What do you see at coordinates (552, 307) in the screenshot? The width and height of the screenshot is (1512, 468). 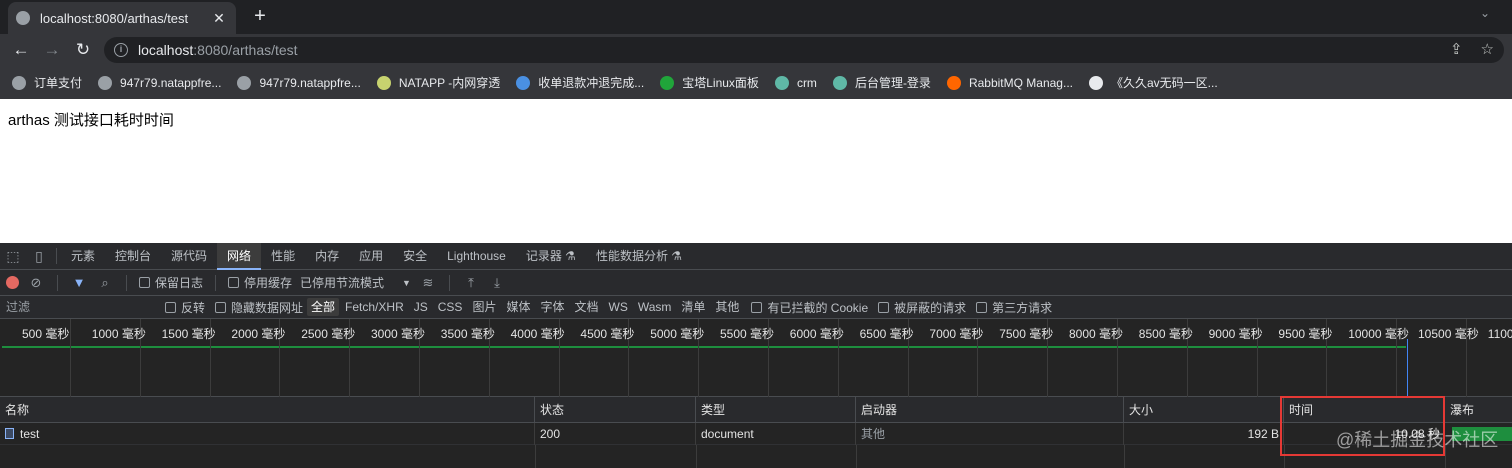 I see `resource-type-filter: 字体` at bounding box center [552, 307].